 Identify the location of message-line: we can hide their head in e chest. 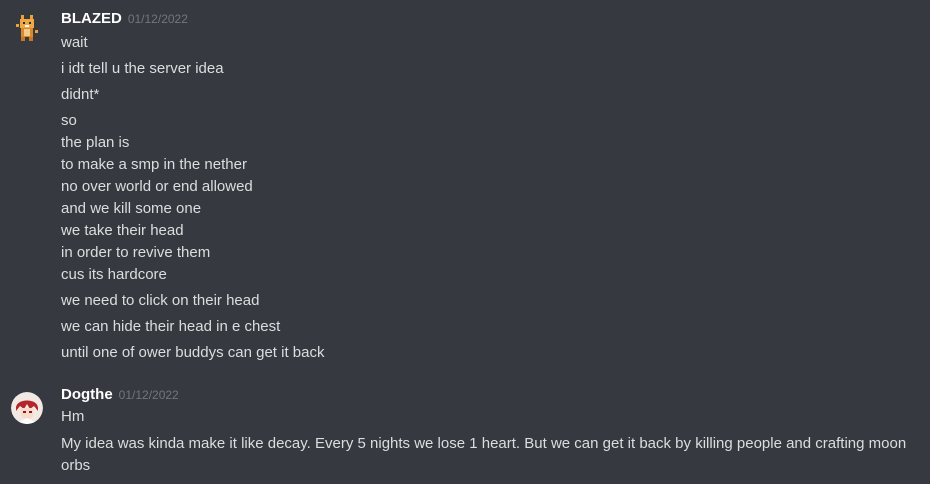
(171, 326).